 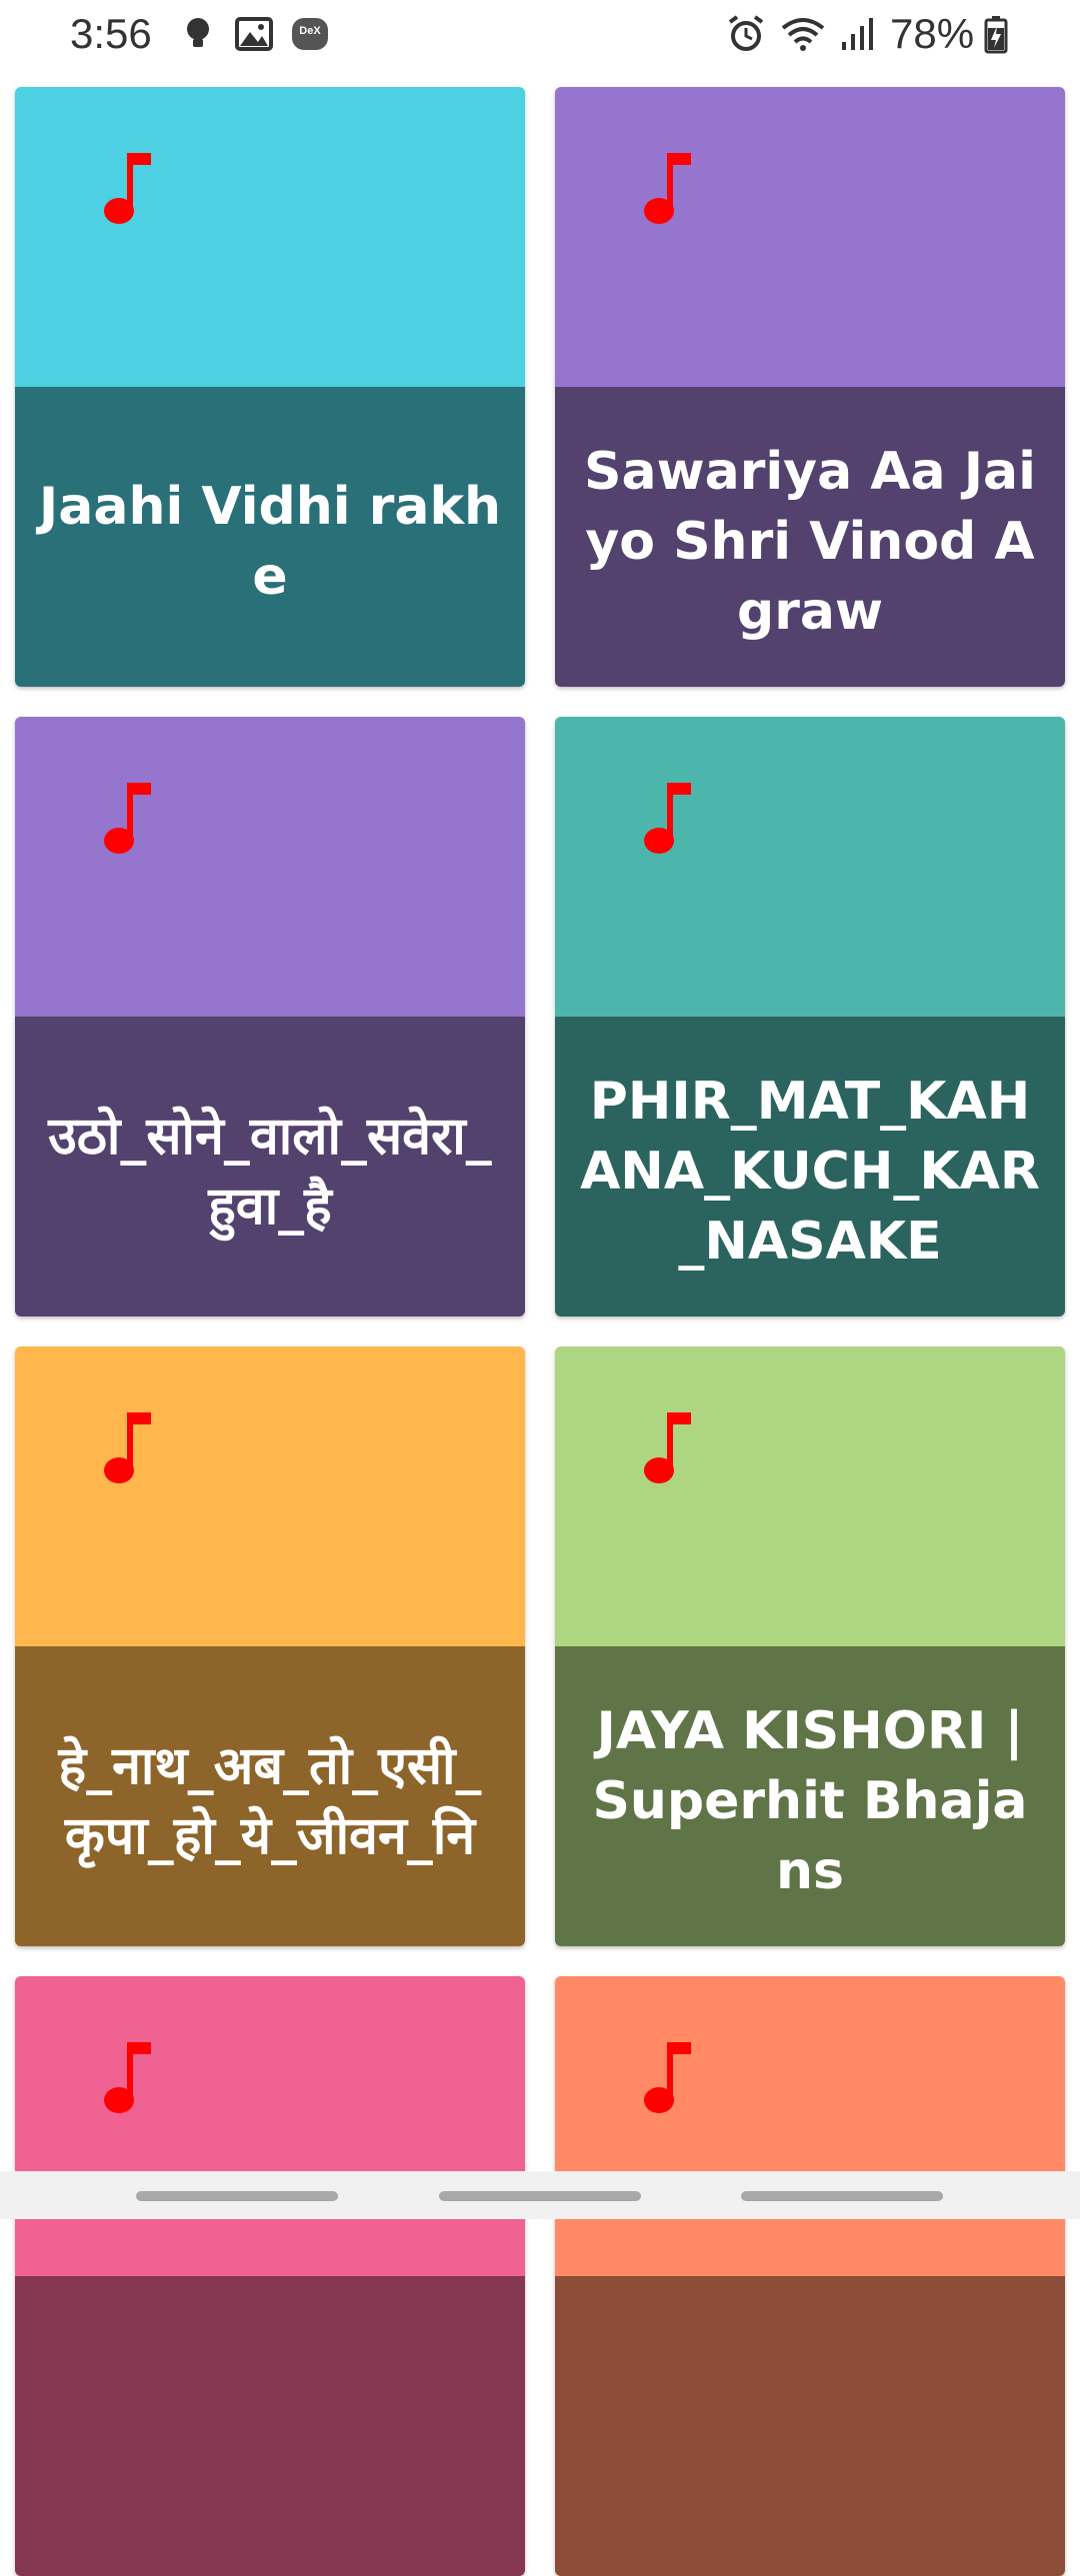 What do you see at coordinates (270, 542) in the screenshot?
I see `song-title: Jaahi Vidhi rakhe` at bounding box center [270, 542].